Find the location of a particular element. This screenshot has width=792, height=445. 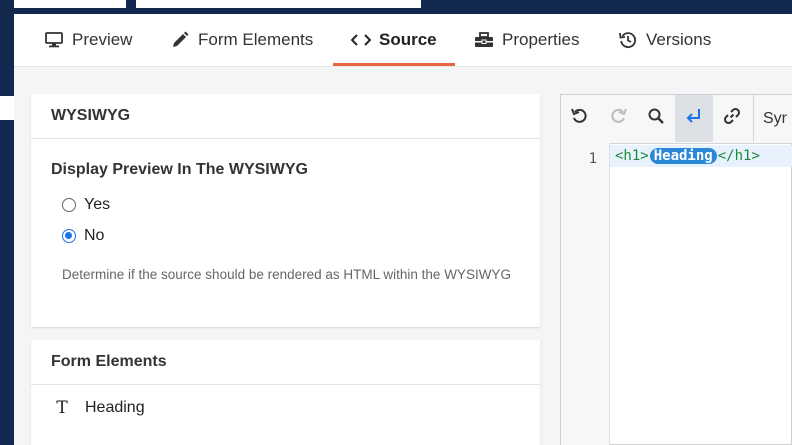

redo-button is located at coordinates (618, 118).